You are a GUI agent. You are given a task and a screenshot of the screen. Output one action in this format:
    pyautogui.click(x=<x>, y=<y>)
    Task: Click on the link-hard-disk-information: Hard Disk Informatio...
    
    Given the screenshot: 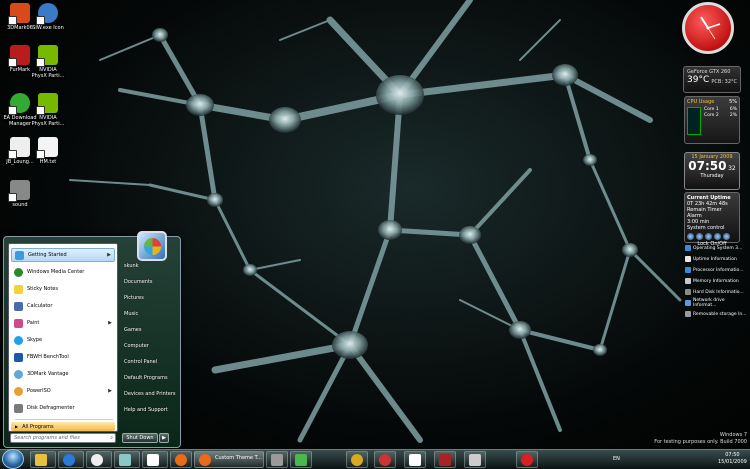 What is the action you would take?
    pyautogui.click(x=716, y=292)
    